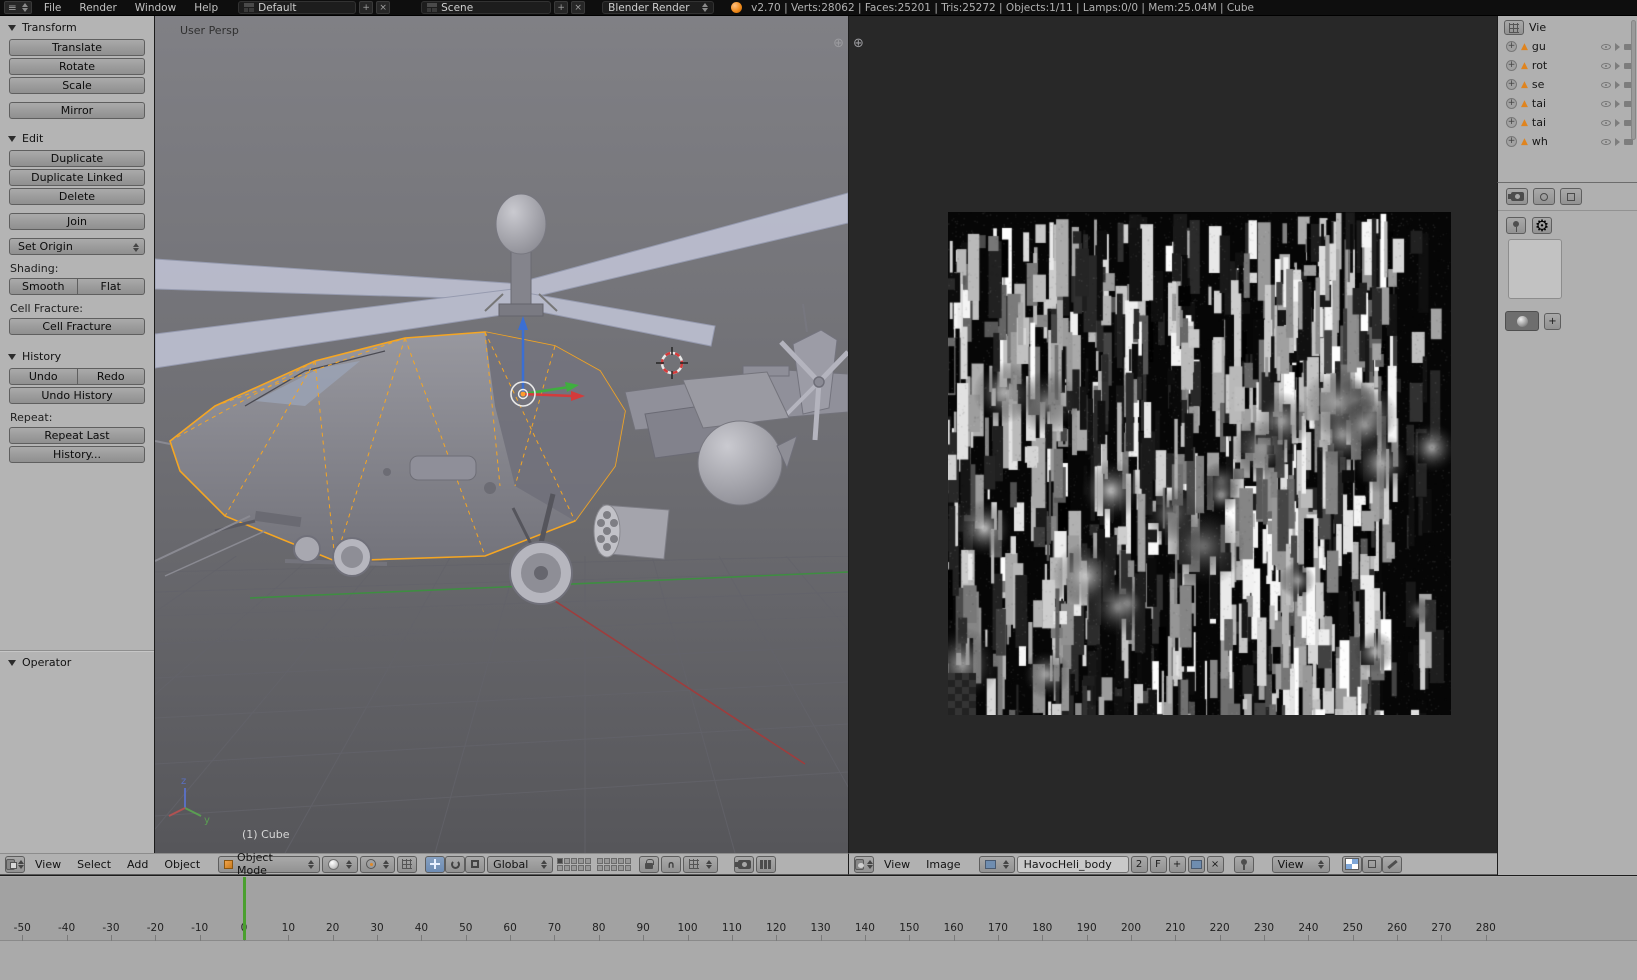  Describe the element at coordinates (1544, 196) in the screenshot. I see `world-tab` at that location.